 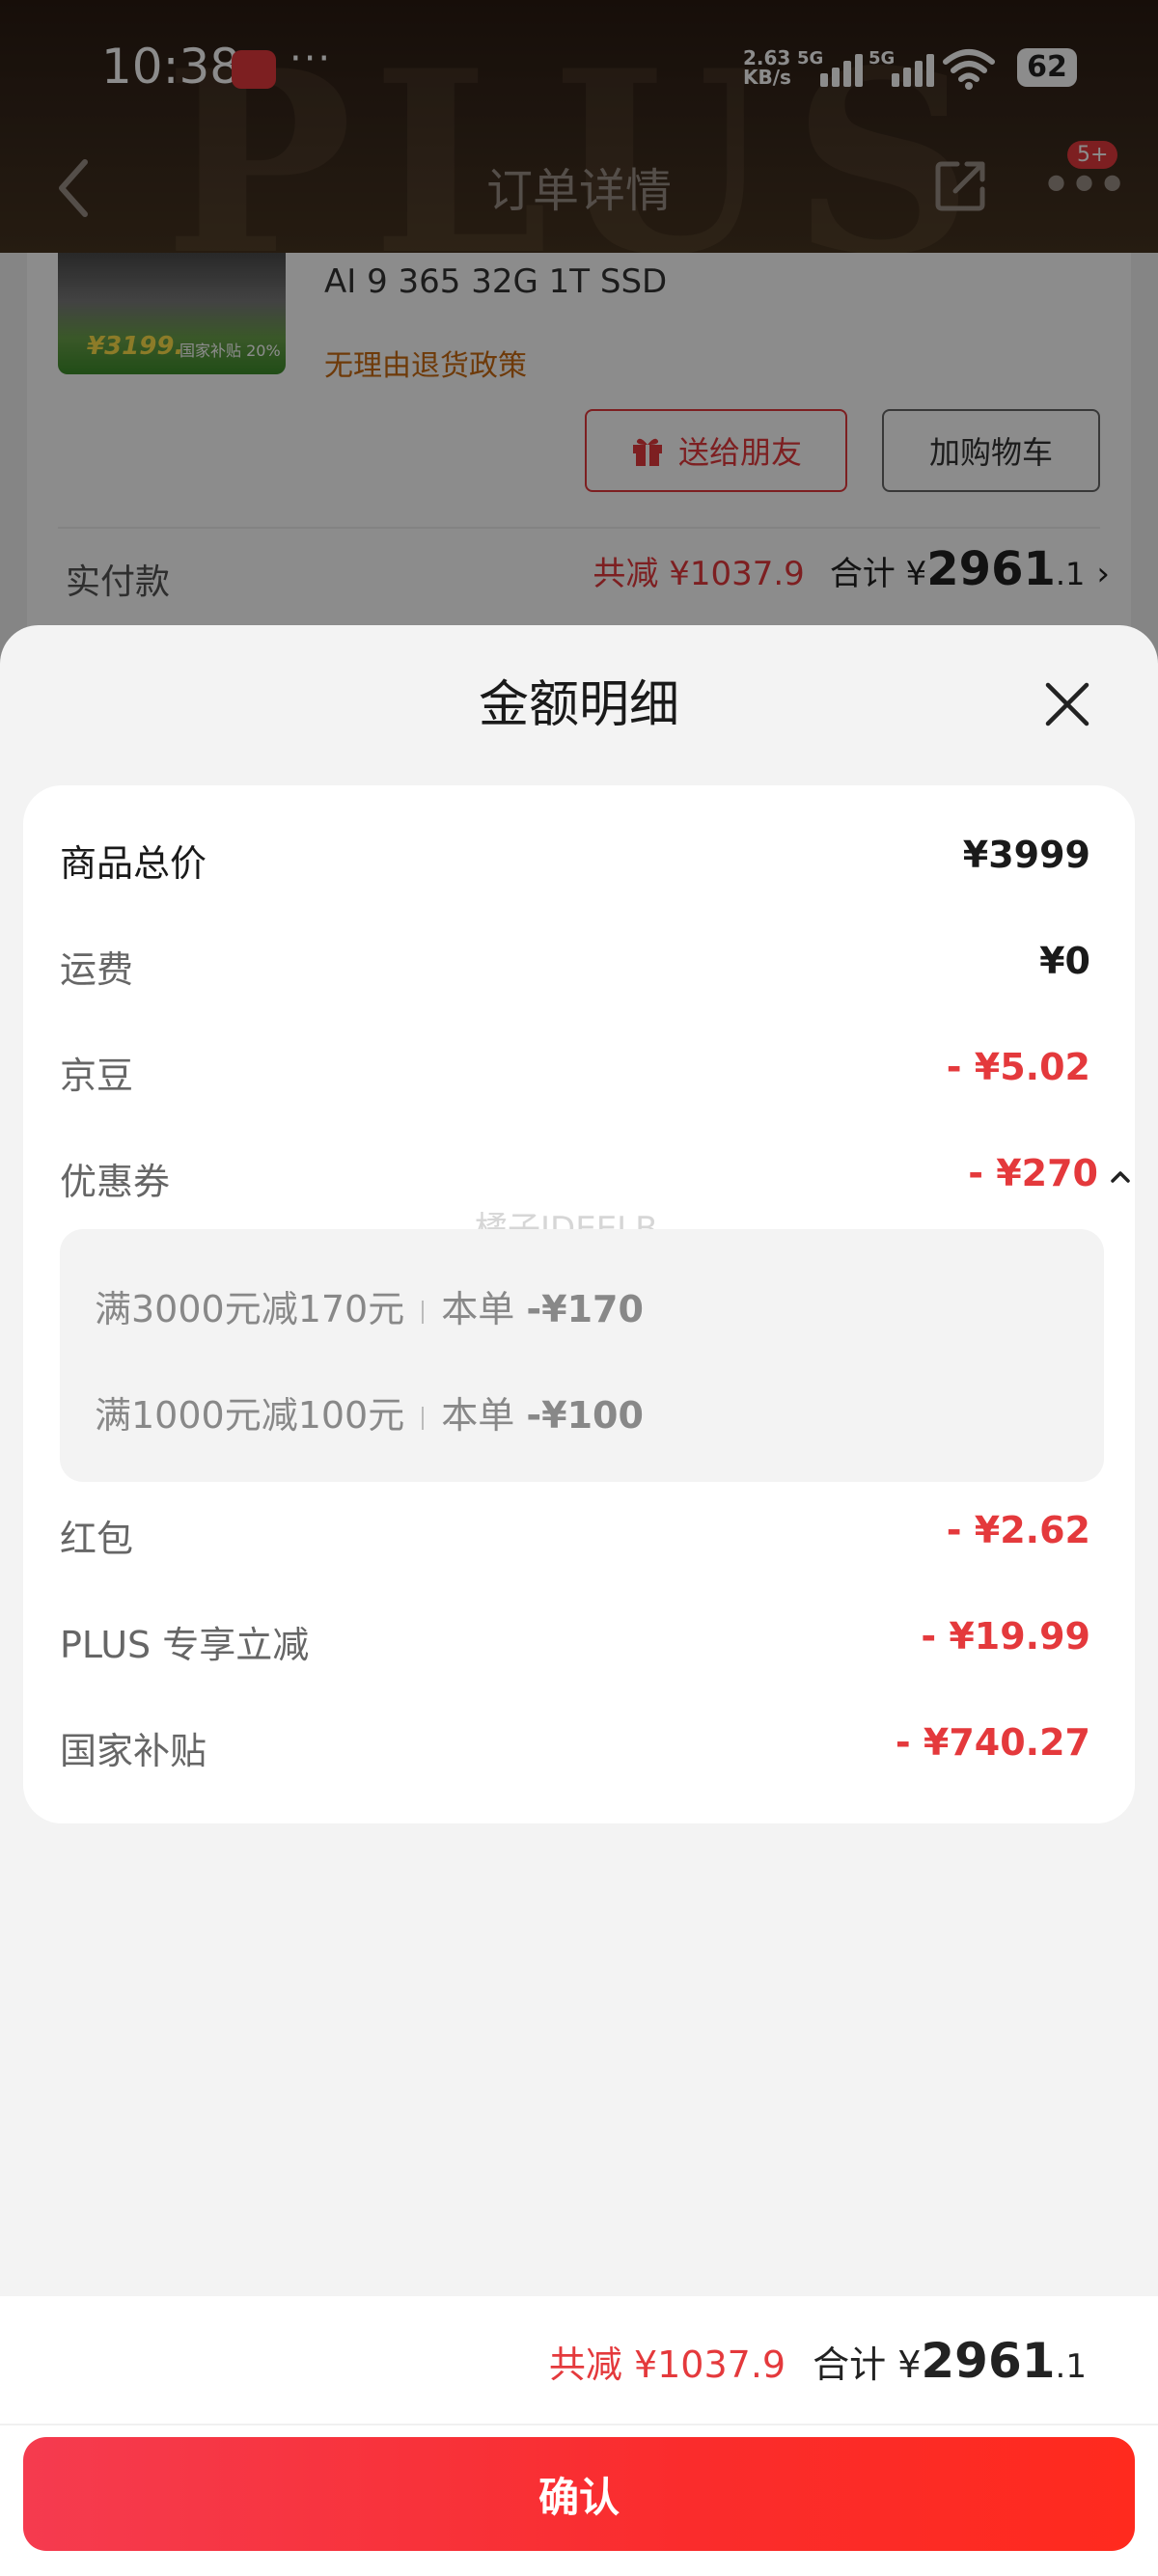 I want to click on row-value: - ¥2.62, so click(x=1018, y=1530).